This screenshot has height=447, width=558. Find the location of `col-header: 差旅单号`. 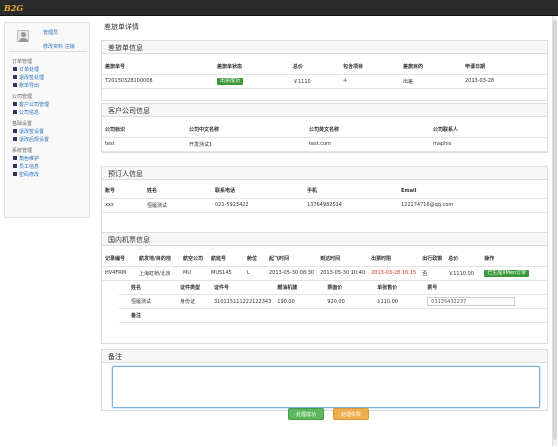

col-header: 差旅单号 is located at coordinates (158, 67).